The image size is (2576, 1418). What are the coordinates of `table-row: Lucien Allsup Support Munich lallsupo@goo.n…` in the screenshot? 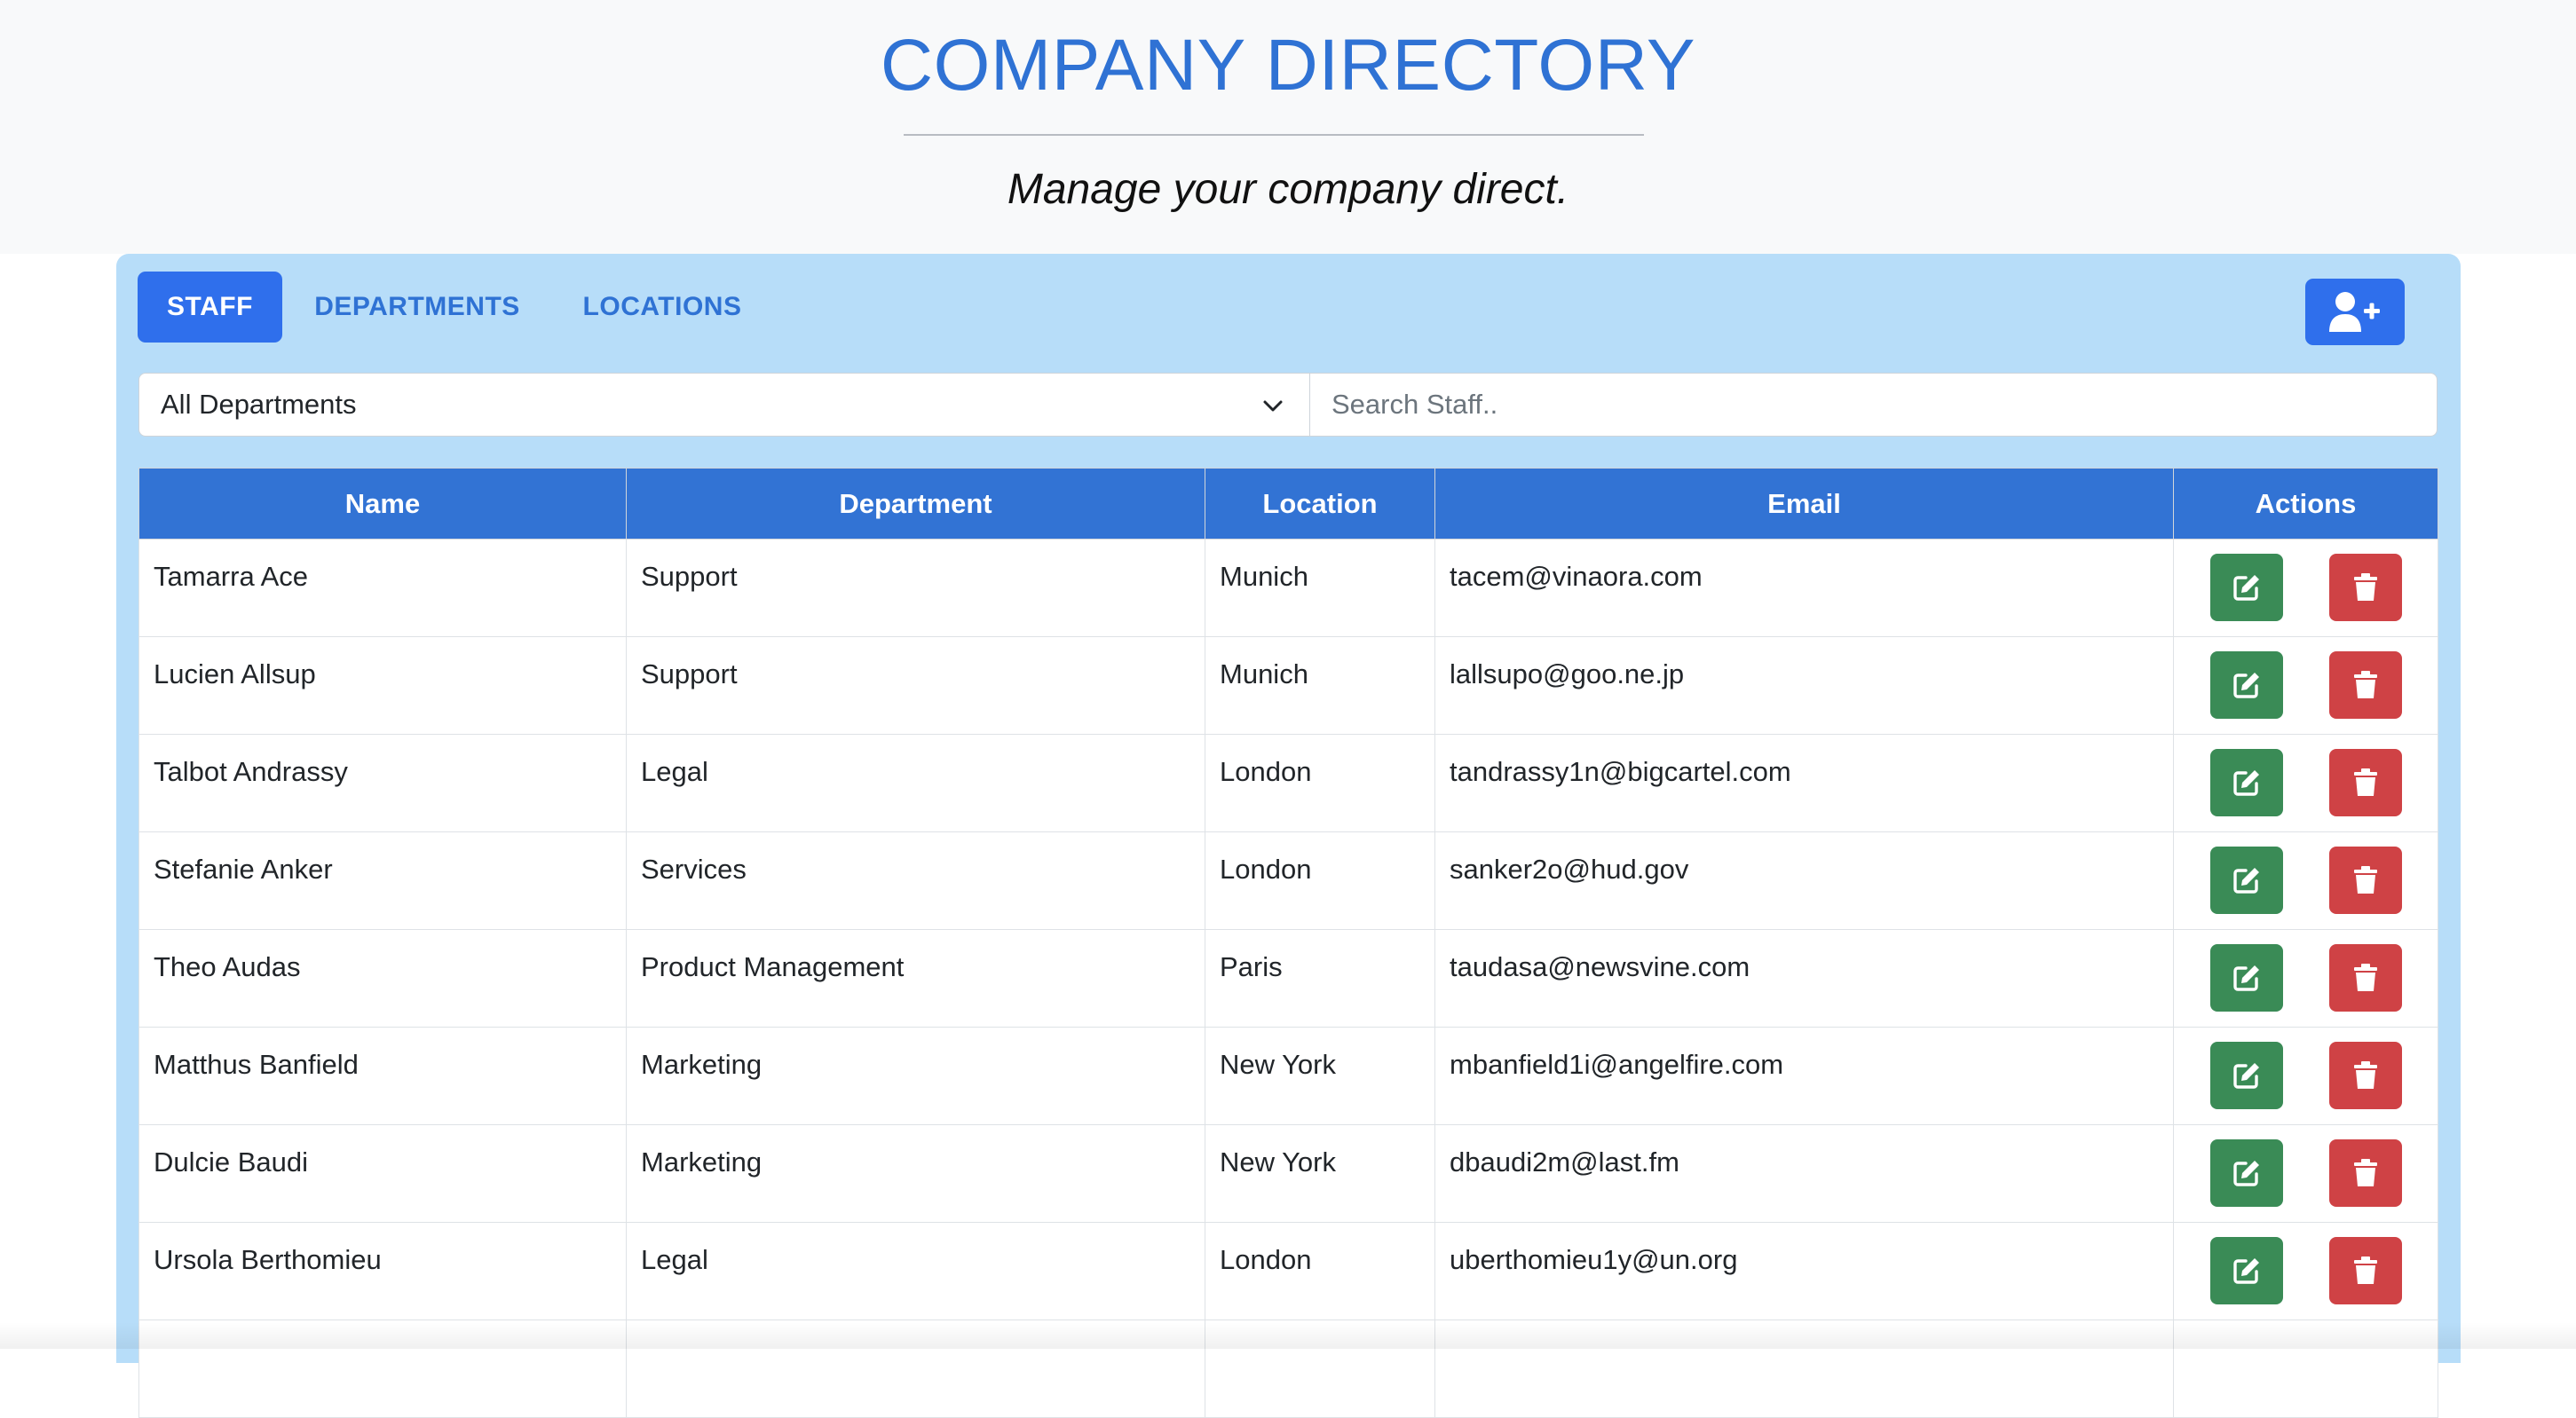 It's located at (1288, 685).